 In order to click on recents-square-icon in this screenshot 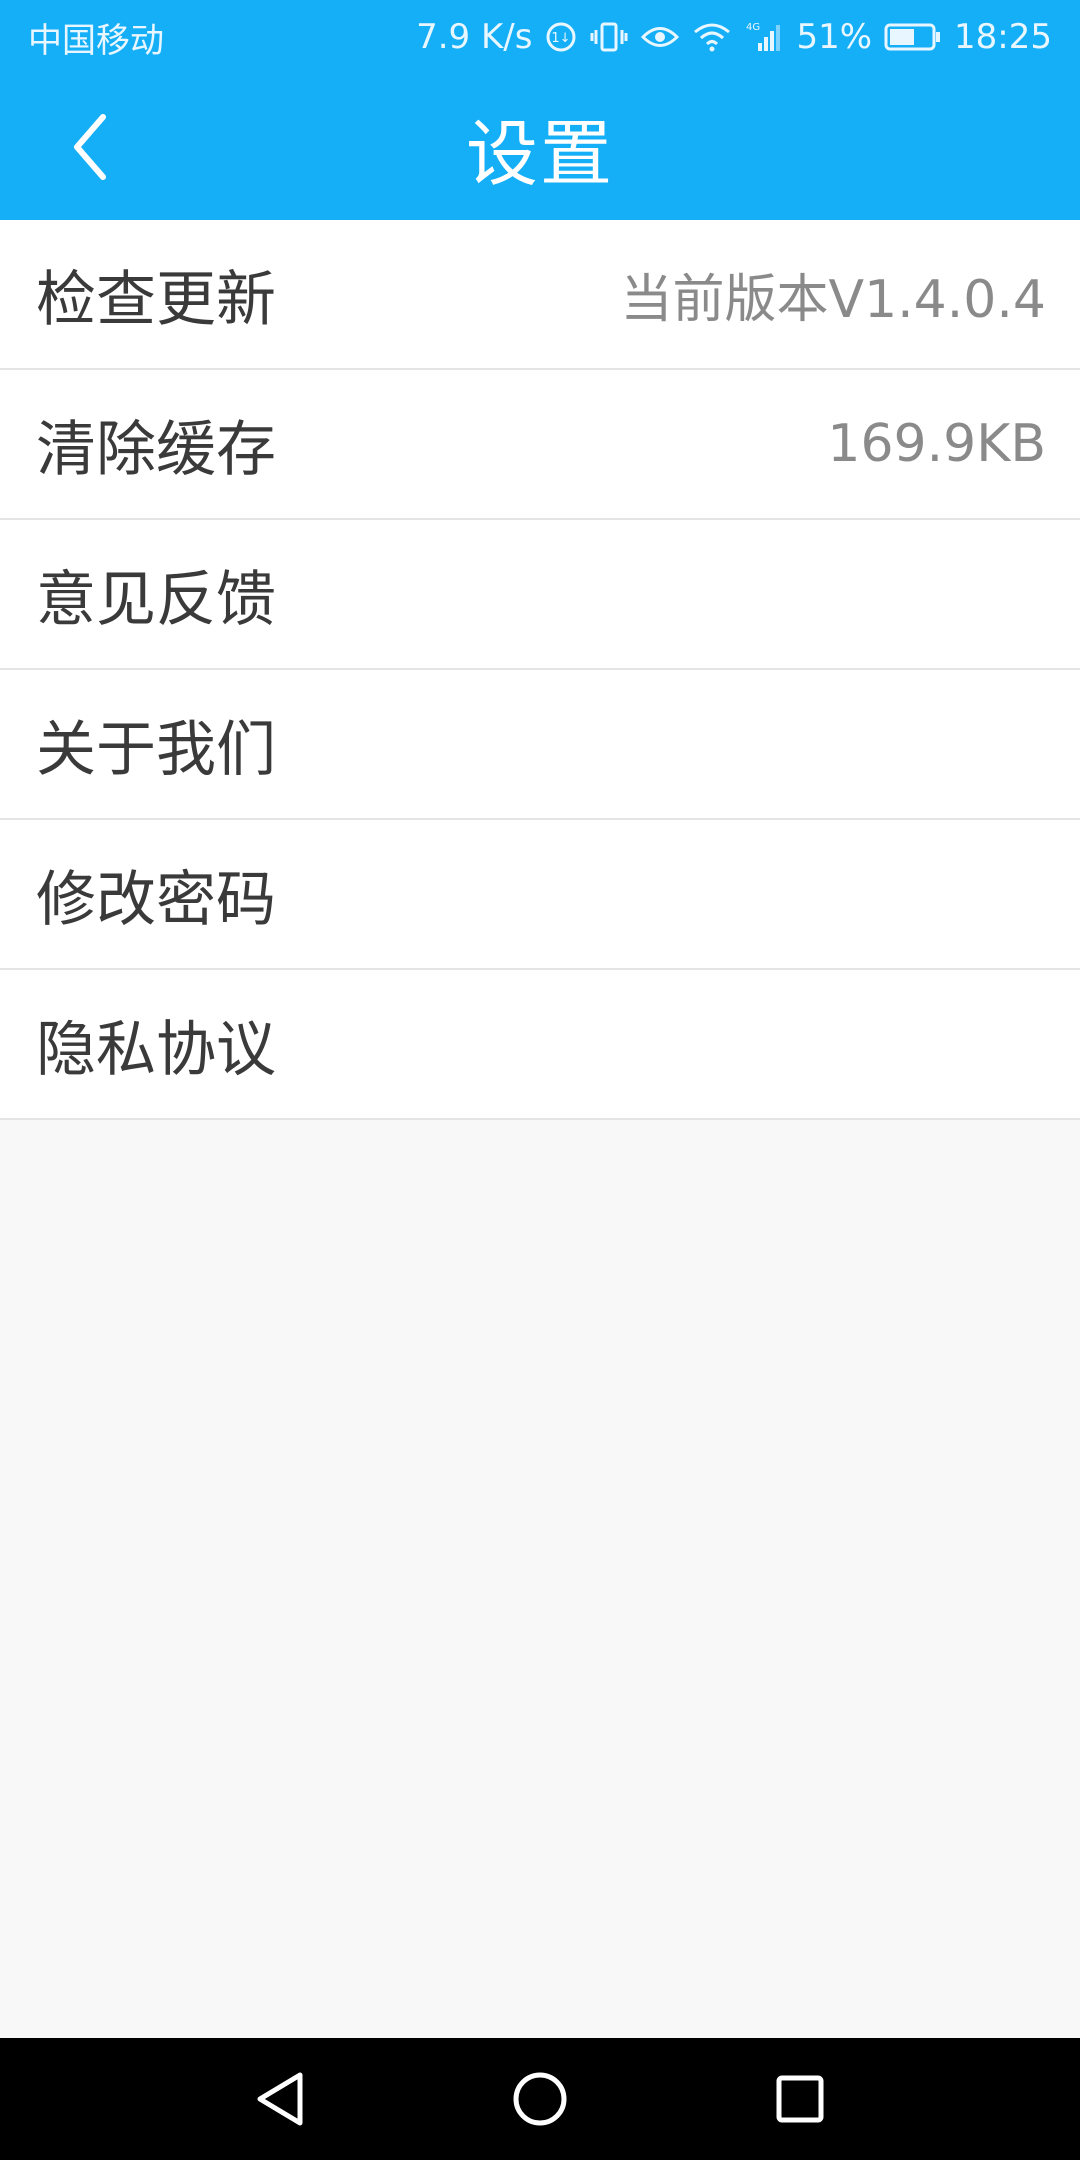, I will do `click(800, 2099)`.